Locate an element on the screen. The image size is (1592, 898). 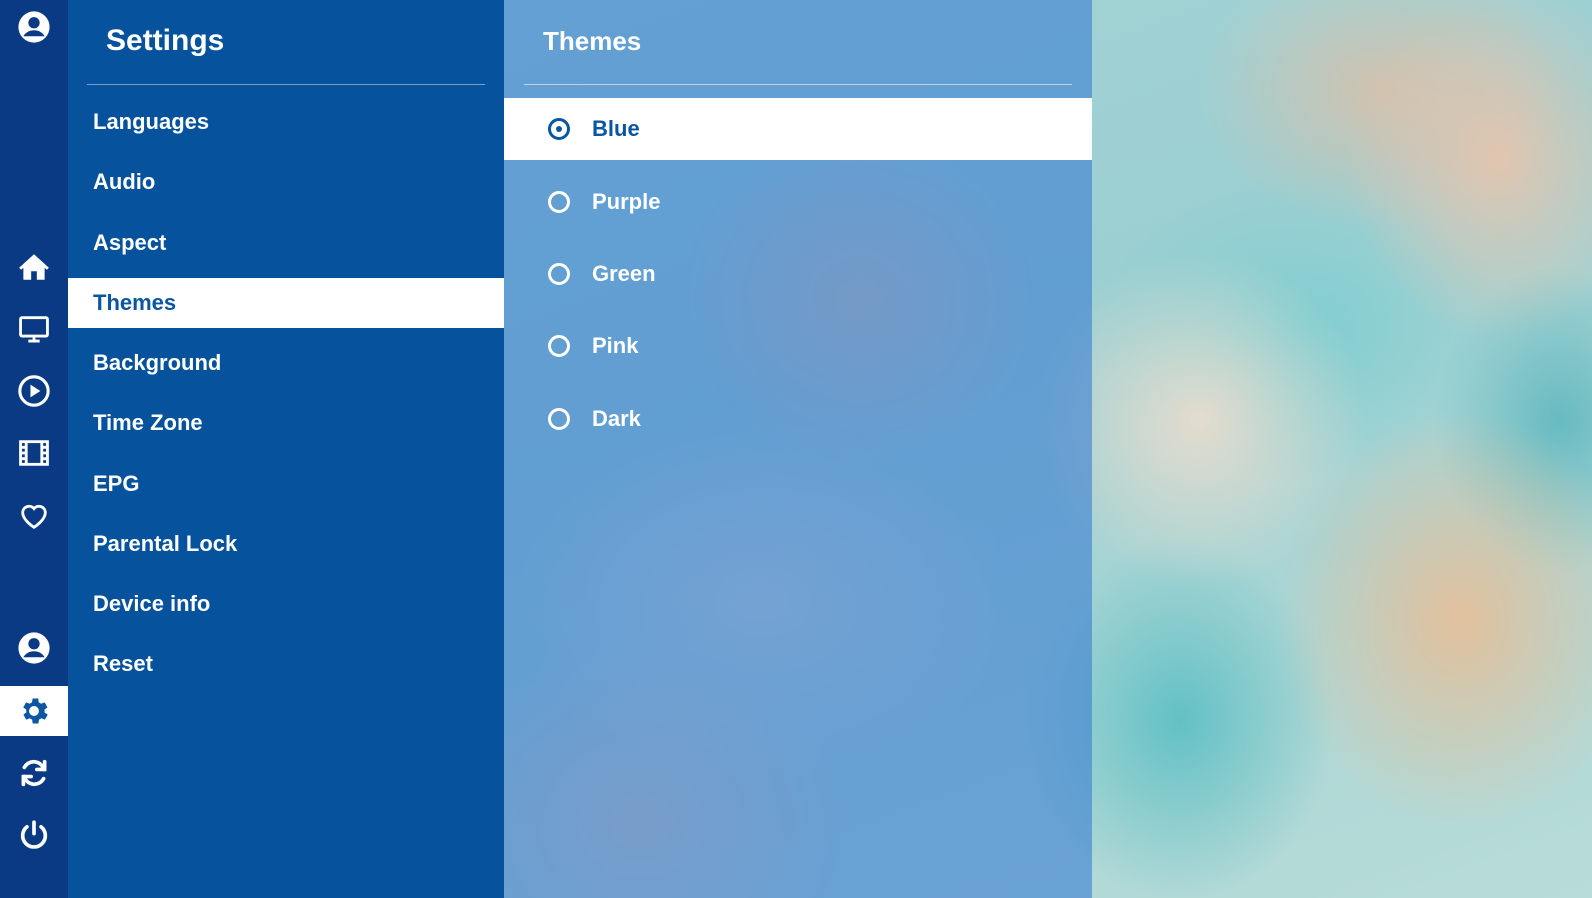
play-icon is located at coordinates (34, 391).